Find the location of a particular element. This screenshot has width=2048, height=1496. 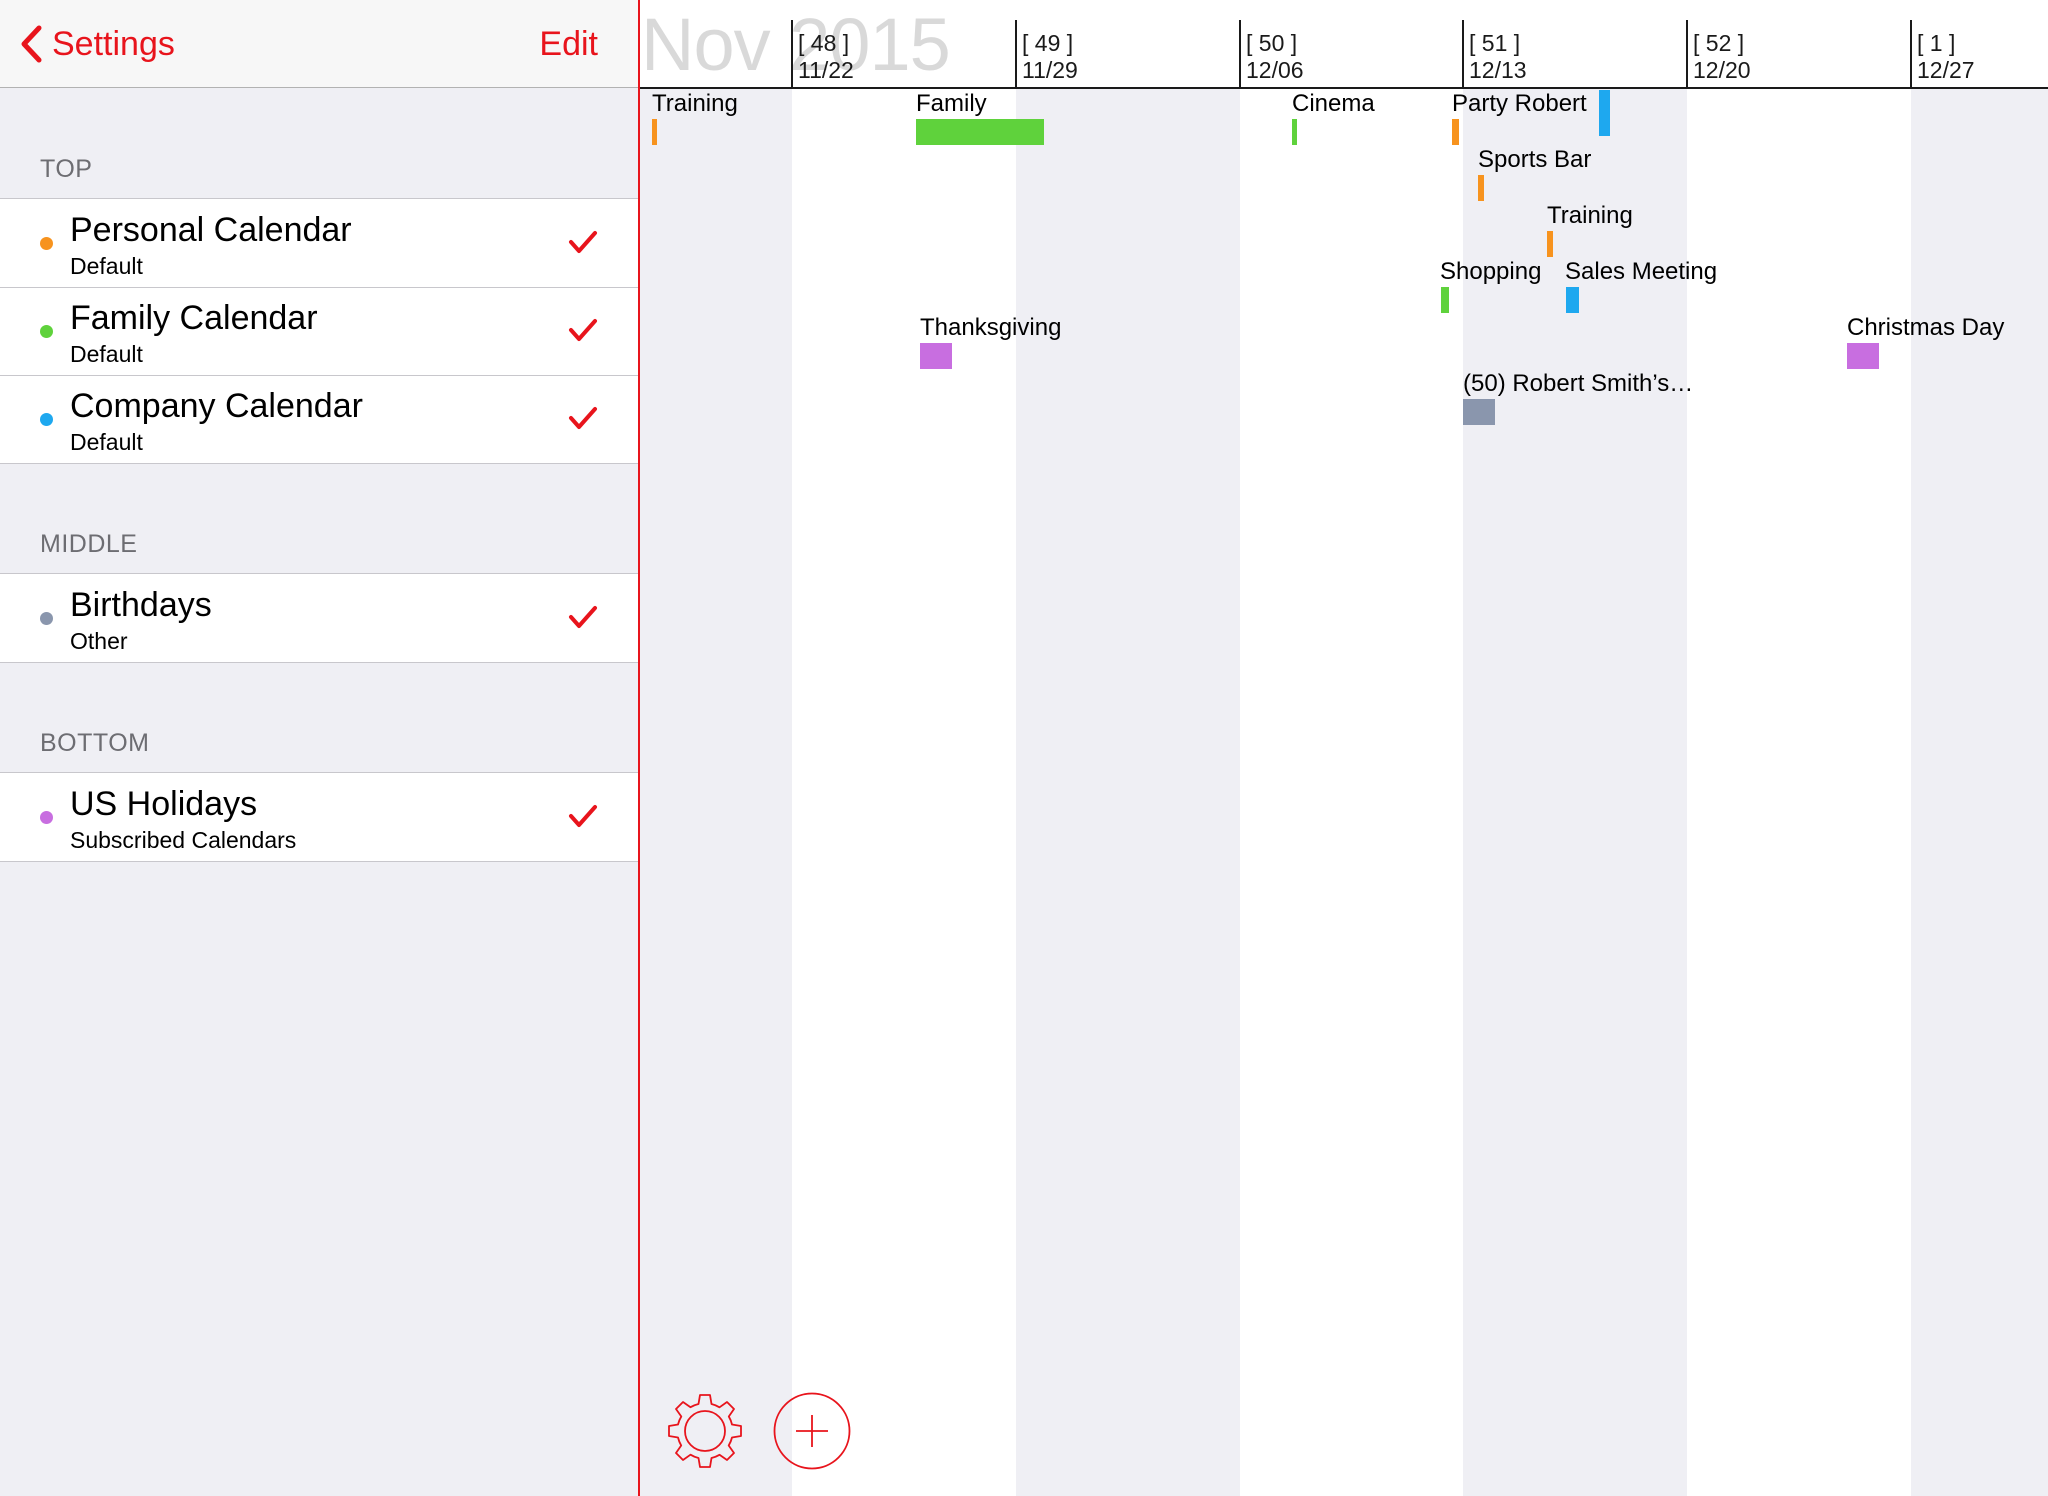

calendar-group-middle: Birthdays Other is located at coordinates (319, 618).